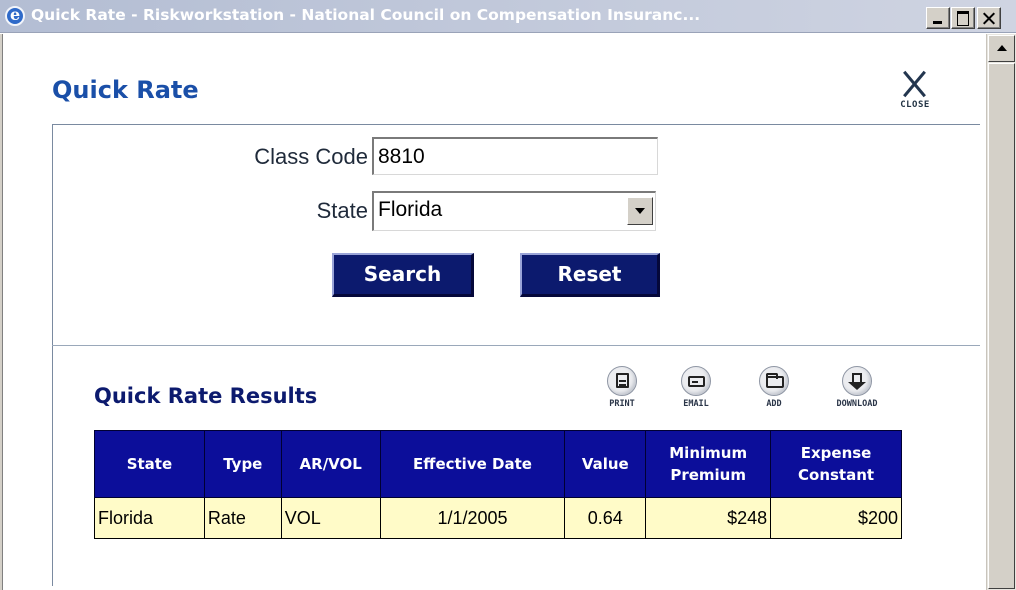 The width and height of the screenshot is (1016, 590). I want to click on results-title: Quick Rate Results, so click(206, 396).